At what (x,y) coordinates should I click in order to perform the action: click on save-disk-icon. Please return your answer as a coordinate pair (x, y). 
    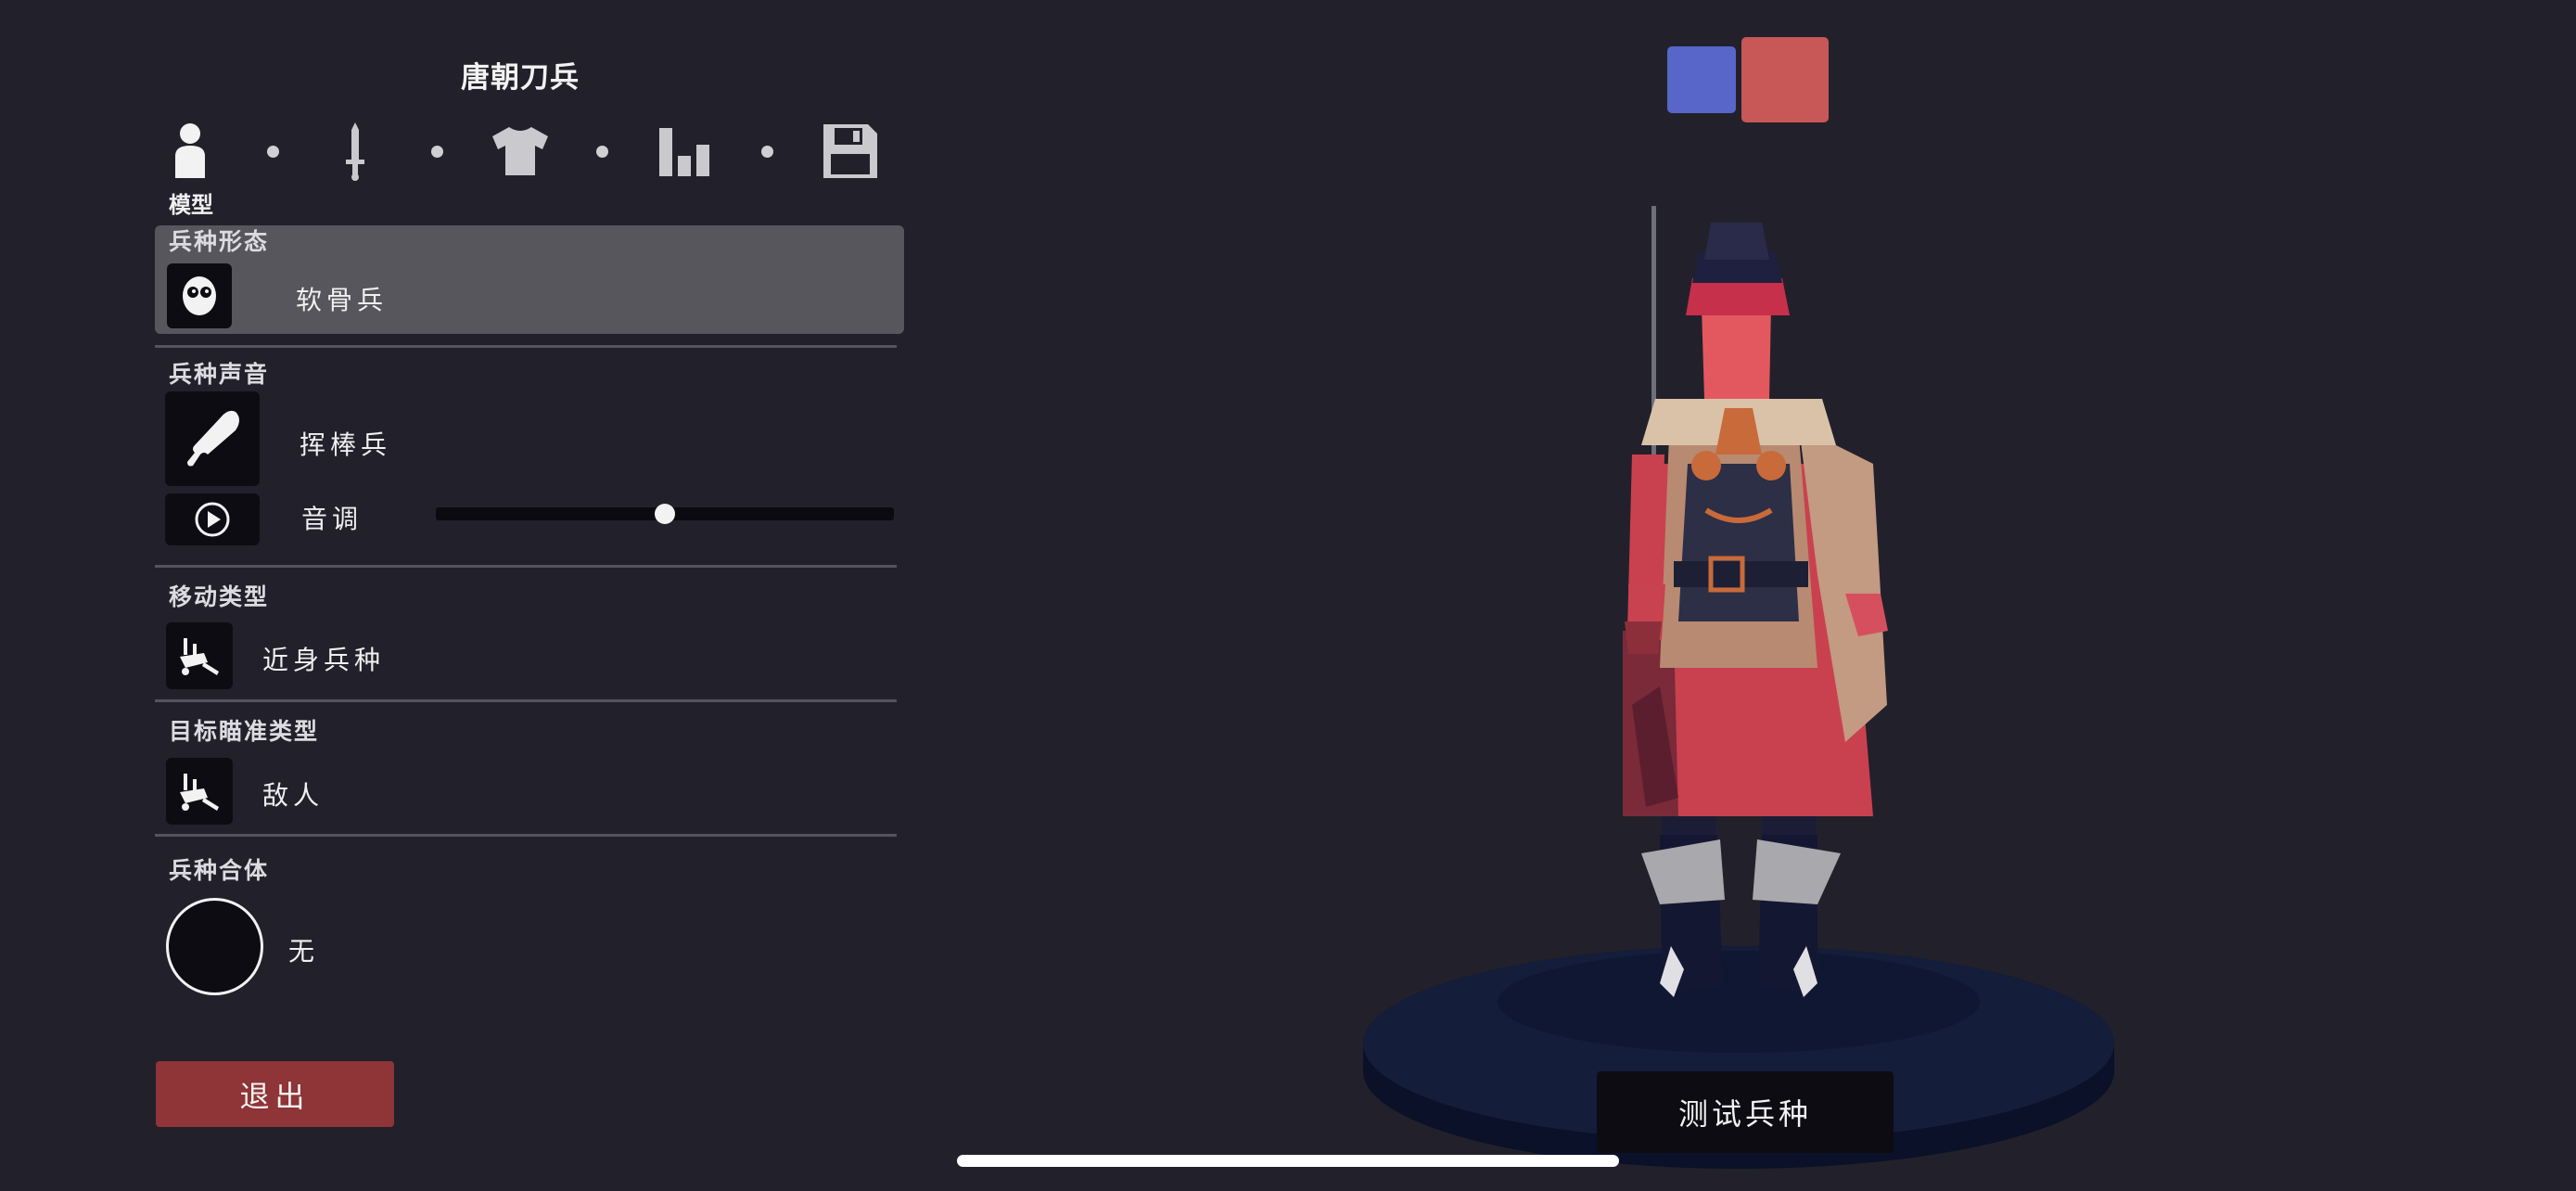
    Looking at the image, I should click on (850, 151).